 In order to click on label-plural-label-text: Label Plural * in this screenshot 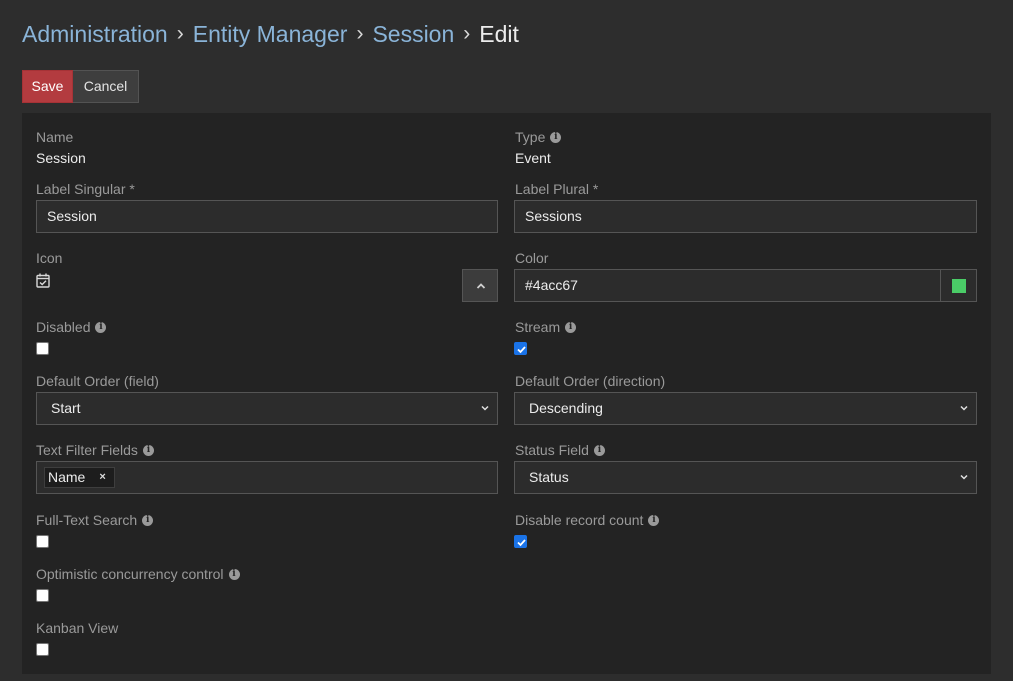, I will do `click(557, 189)`.